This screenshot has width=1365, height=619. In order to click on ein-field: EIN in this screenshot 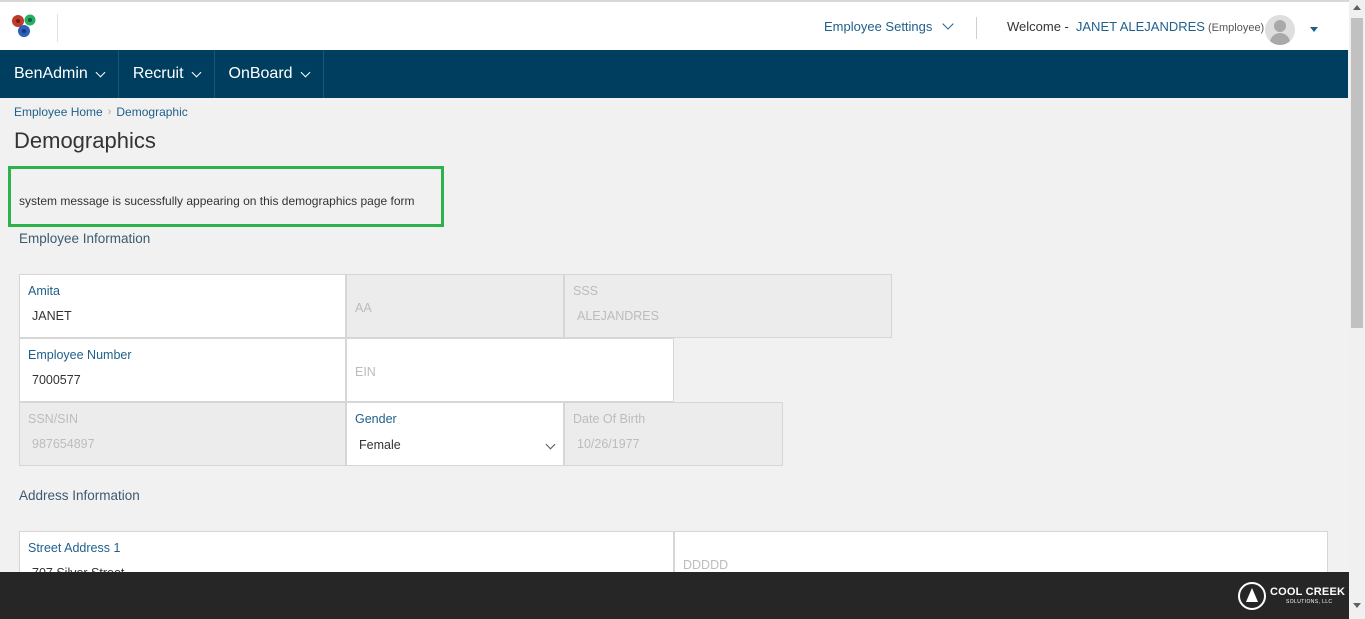, I will do `click(510, 370)`.